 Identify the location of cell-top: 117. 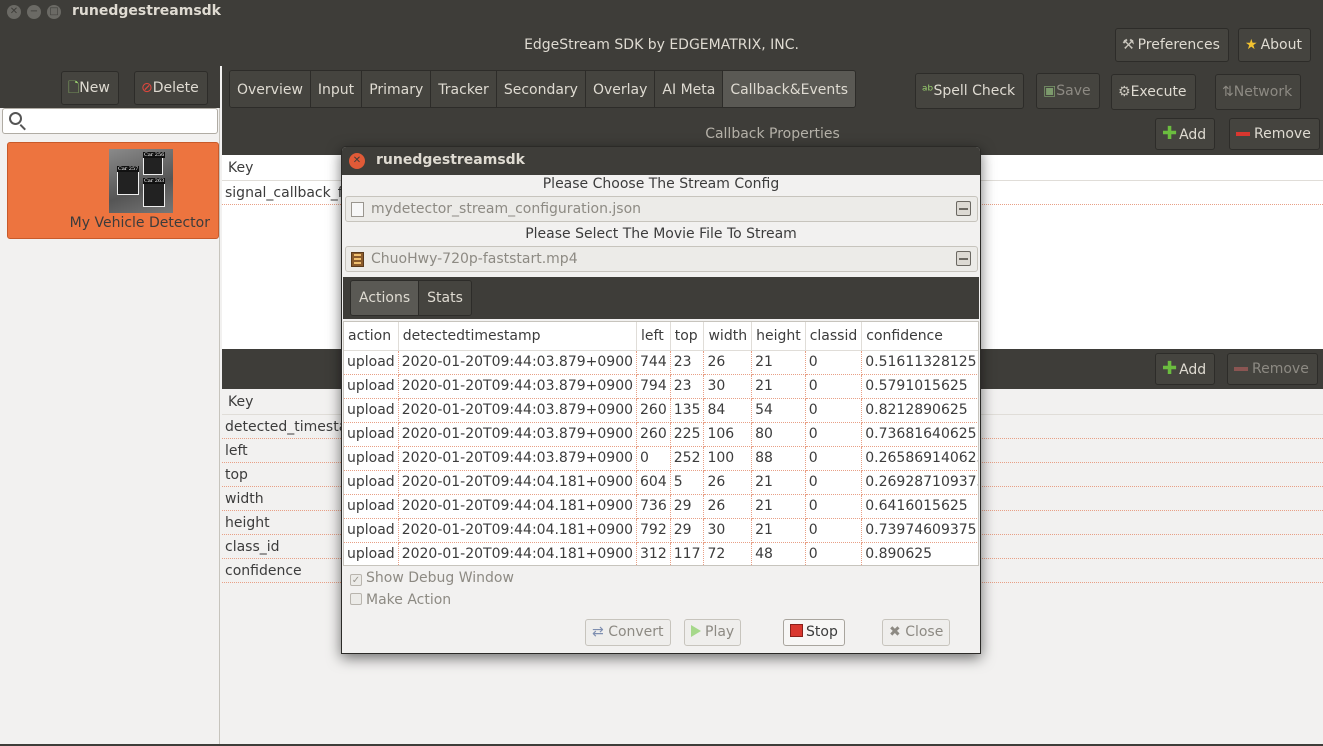
(687, 553).